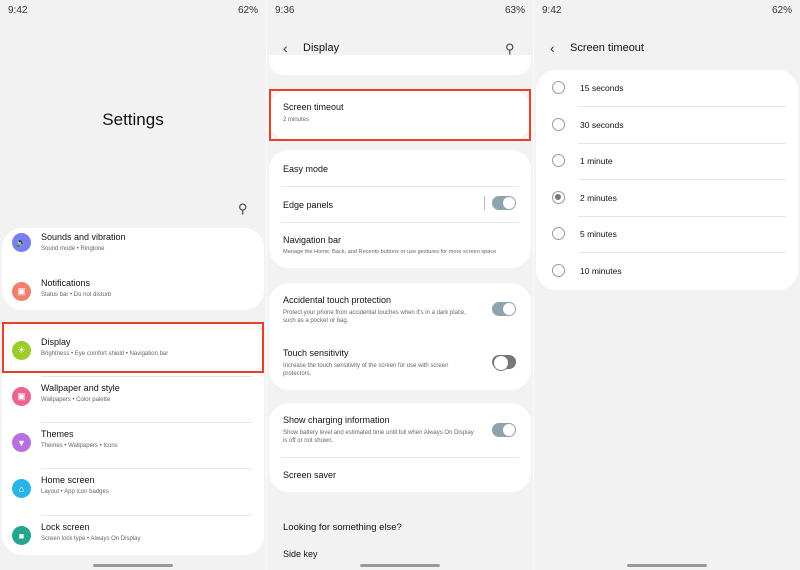 This screenshot has width=800, height=570. I want to click on timeout-option: 10 minutes, so click(667, 271).